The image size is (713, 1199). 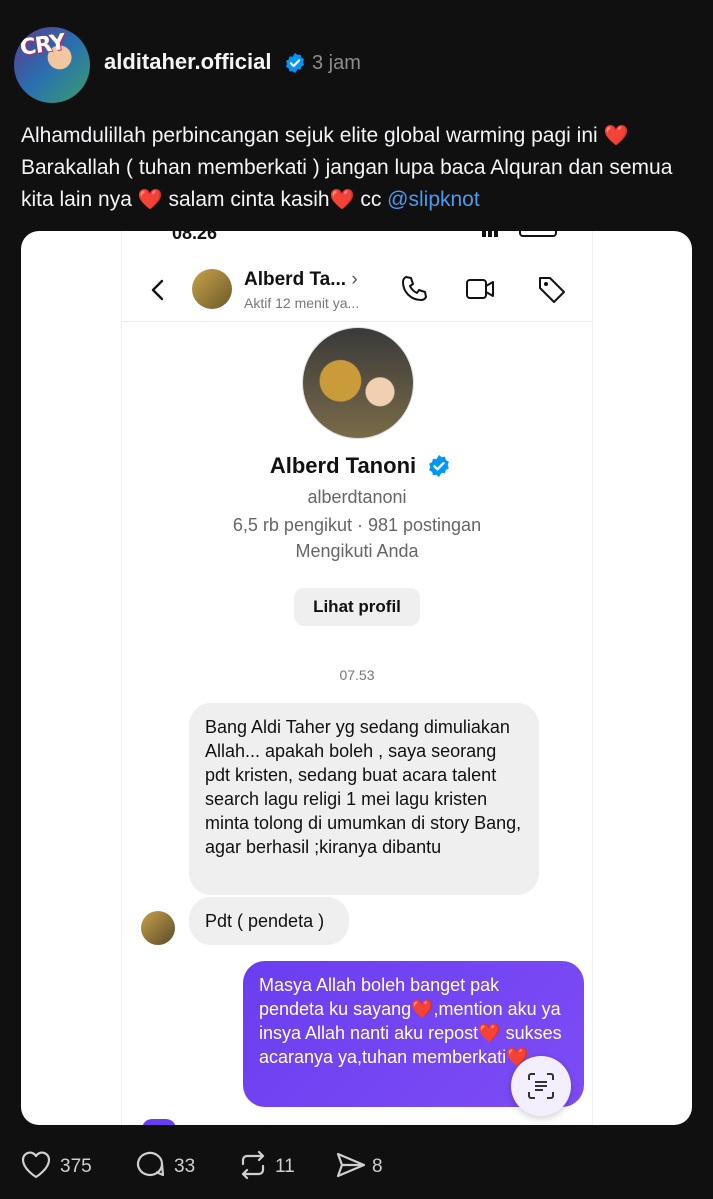 I want to click on repost-button: 11, so click(x=272, y=1166).